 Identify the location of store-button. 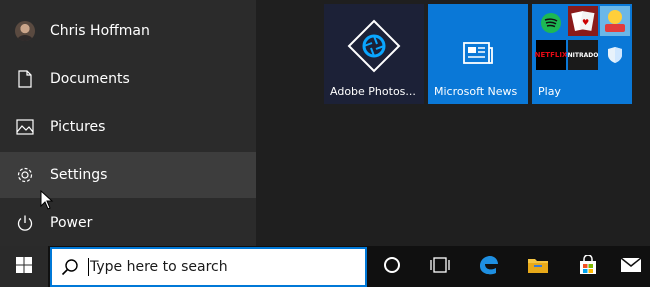
(588, 266).